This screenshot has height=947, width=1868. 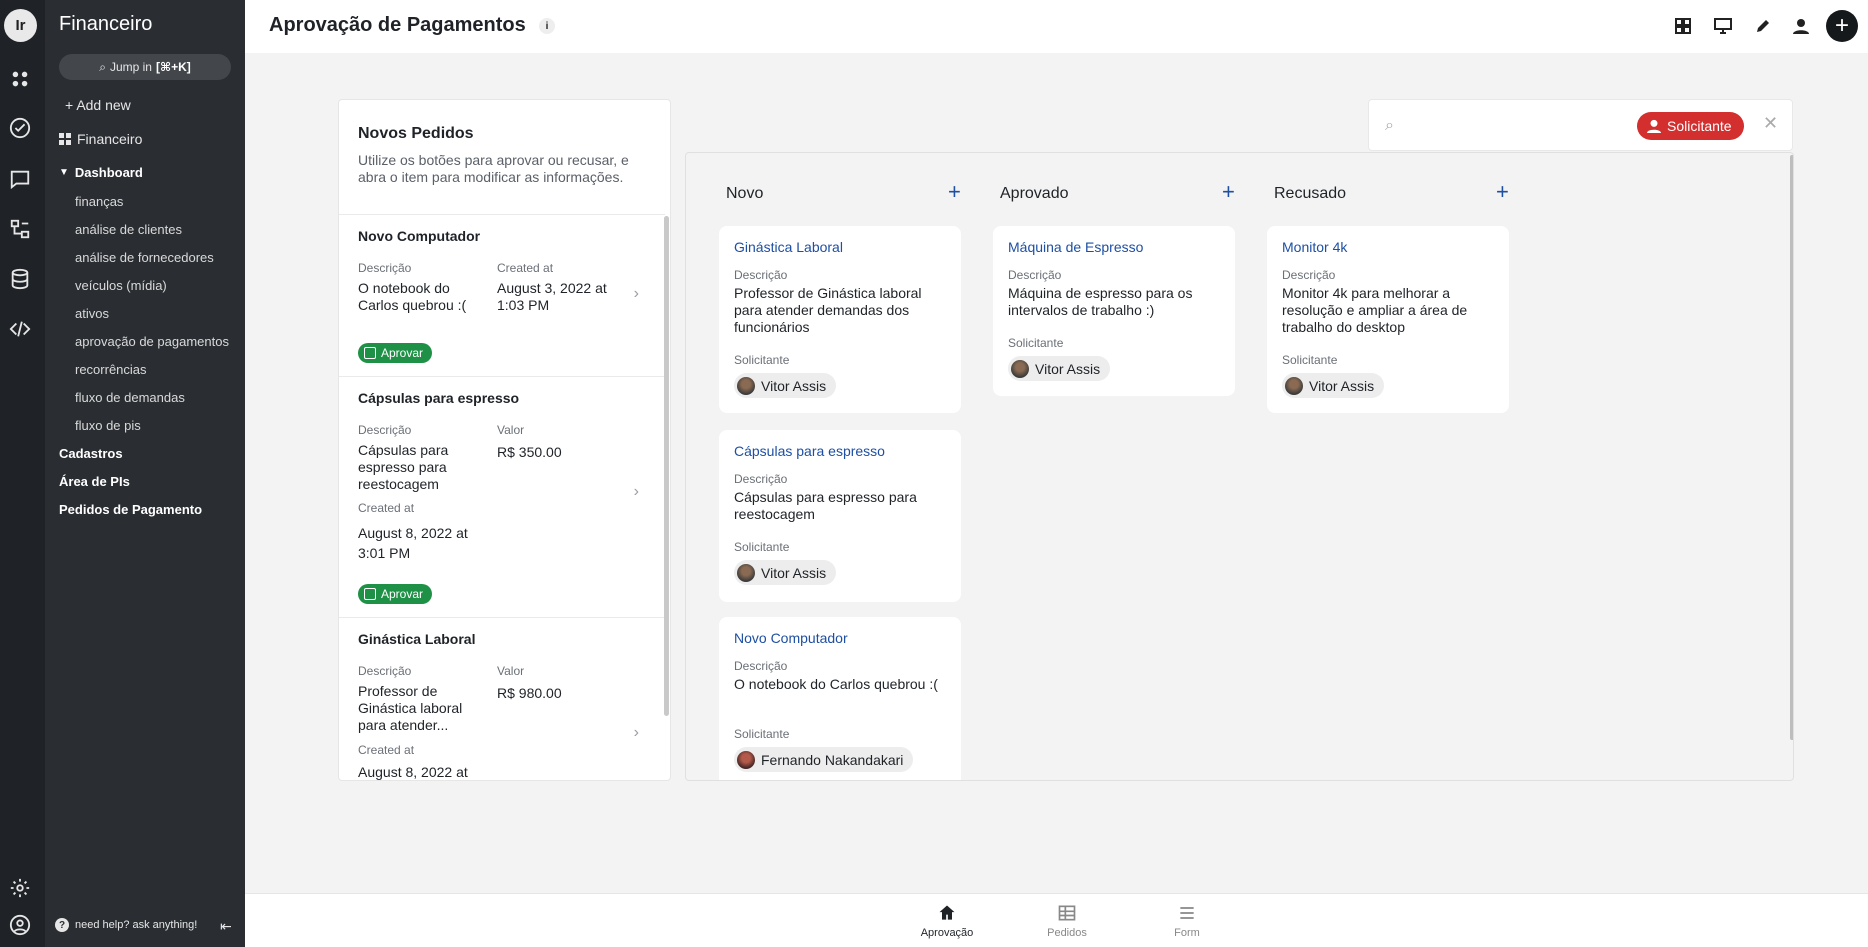 I want to click on chat-icon, so click(x=20, y=179).